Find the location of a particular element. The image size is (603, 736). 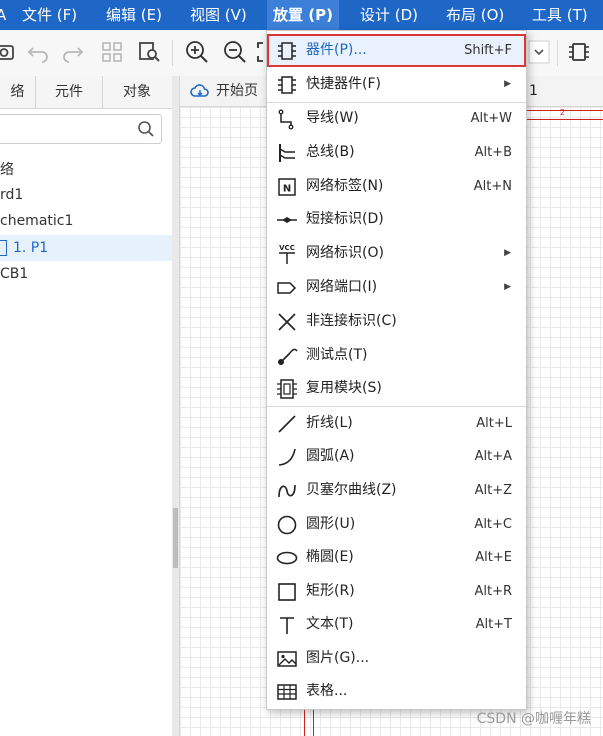

menu-item-label: 圆弧(A) is located at coordinates (330, 456).